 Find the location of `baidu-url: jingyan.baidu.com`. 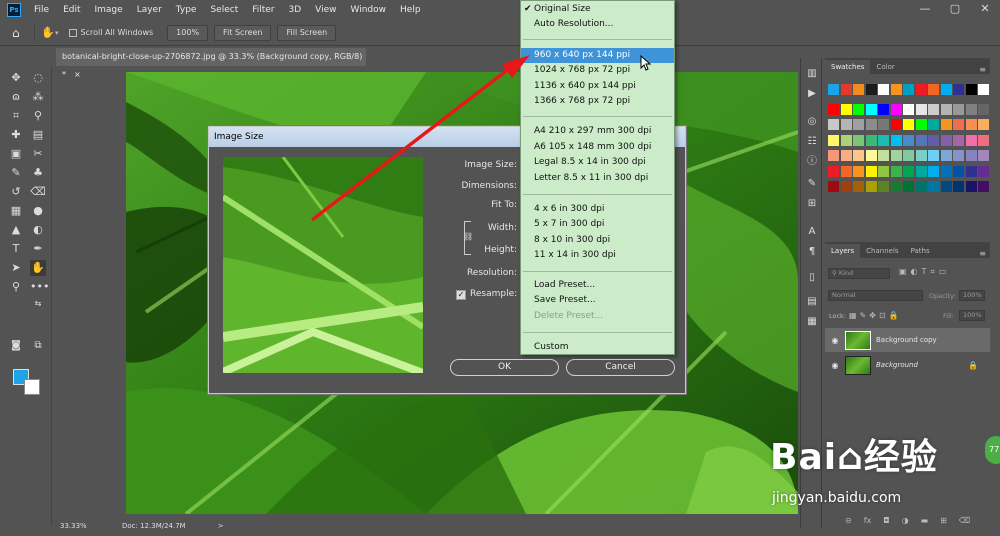

baidu-url: jingyan.baidu.com is located at coordinates (837, 498).